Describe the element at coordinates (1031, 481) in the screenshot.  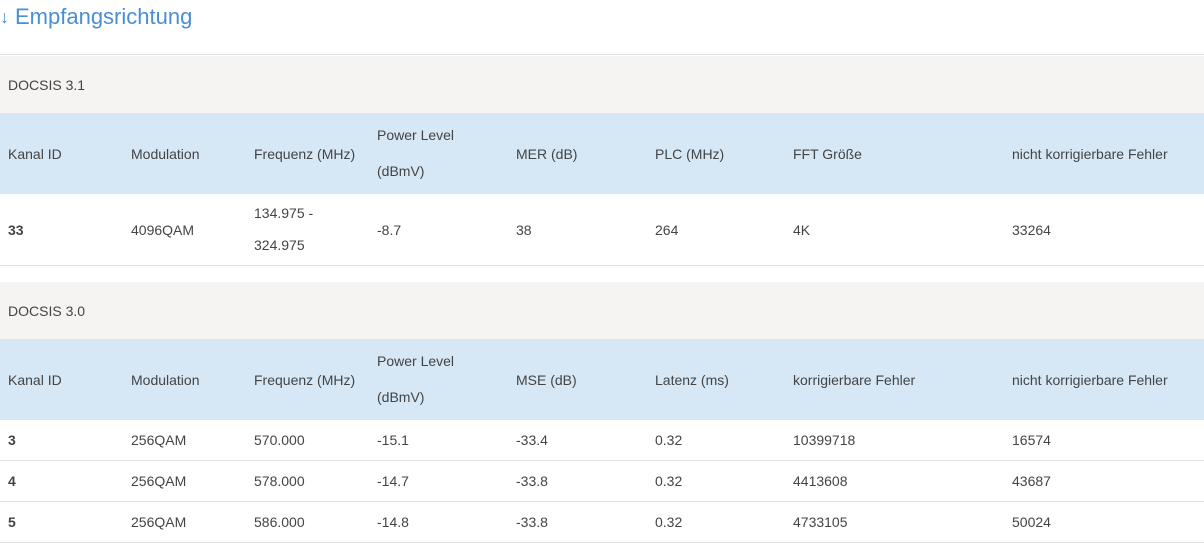
I see `cell-nicht-korr: 43687` at that location.